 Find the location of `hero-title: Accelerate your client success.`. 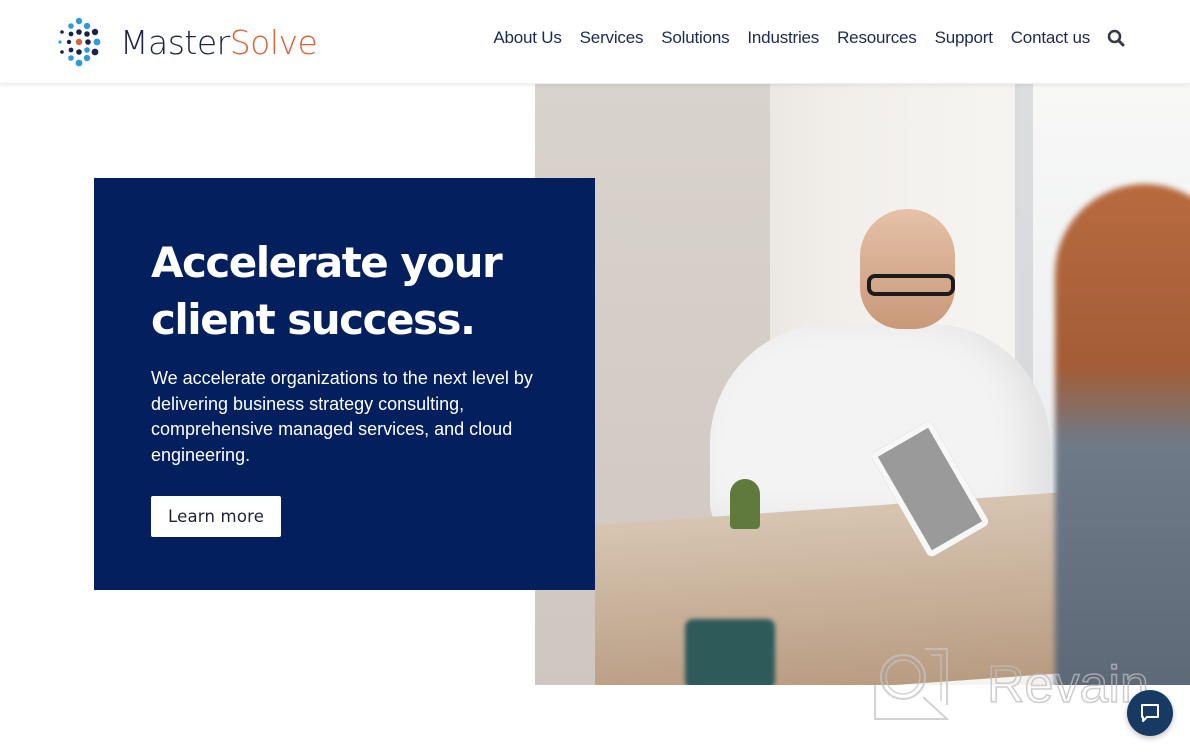

hero-title: Accelerate your client success. is located at coordinates (345, 291).